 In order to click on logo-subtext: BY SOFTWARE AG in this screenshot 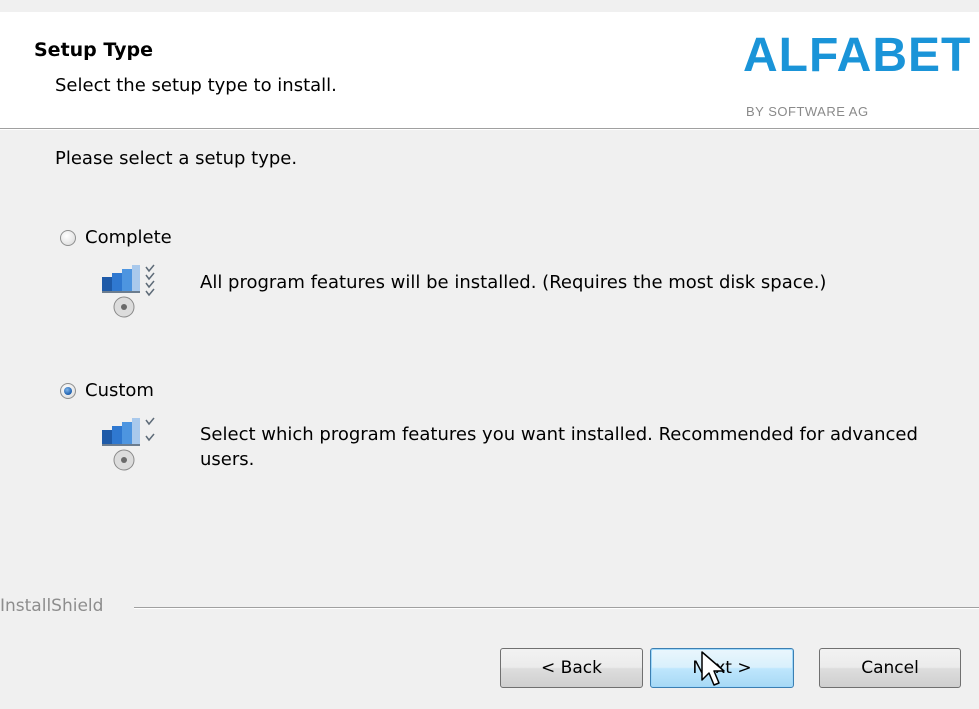, I will do `click(807, 111)`.